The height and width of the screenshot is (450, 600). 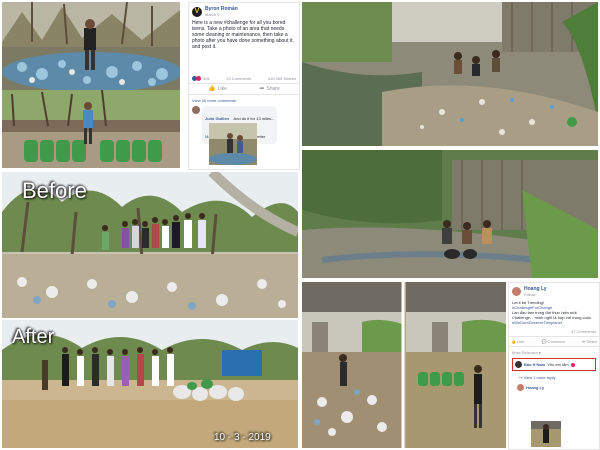 I want to click on post-timestamp: March 5, so click(x=221, y=14).